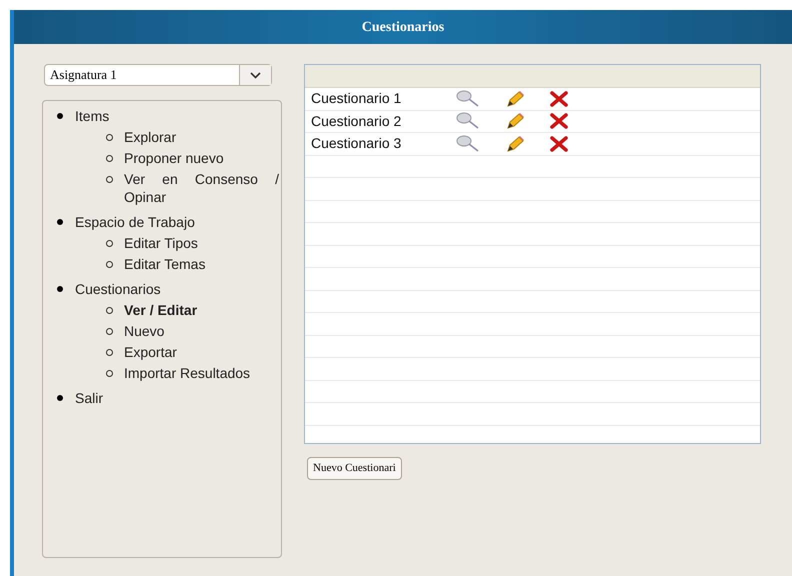 This screenshot has width=792, height=576. I want to click on submenu-item: Exportar, so click(201, 352).